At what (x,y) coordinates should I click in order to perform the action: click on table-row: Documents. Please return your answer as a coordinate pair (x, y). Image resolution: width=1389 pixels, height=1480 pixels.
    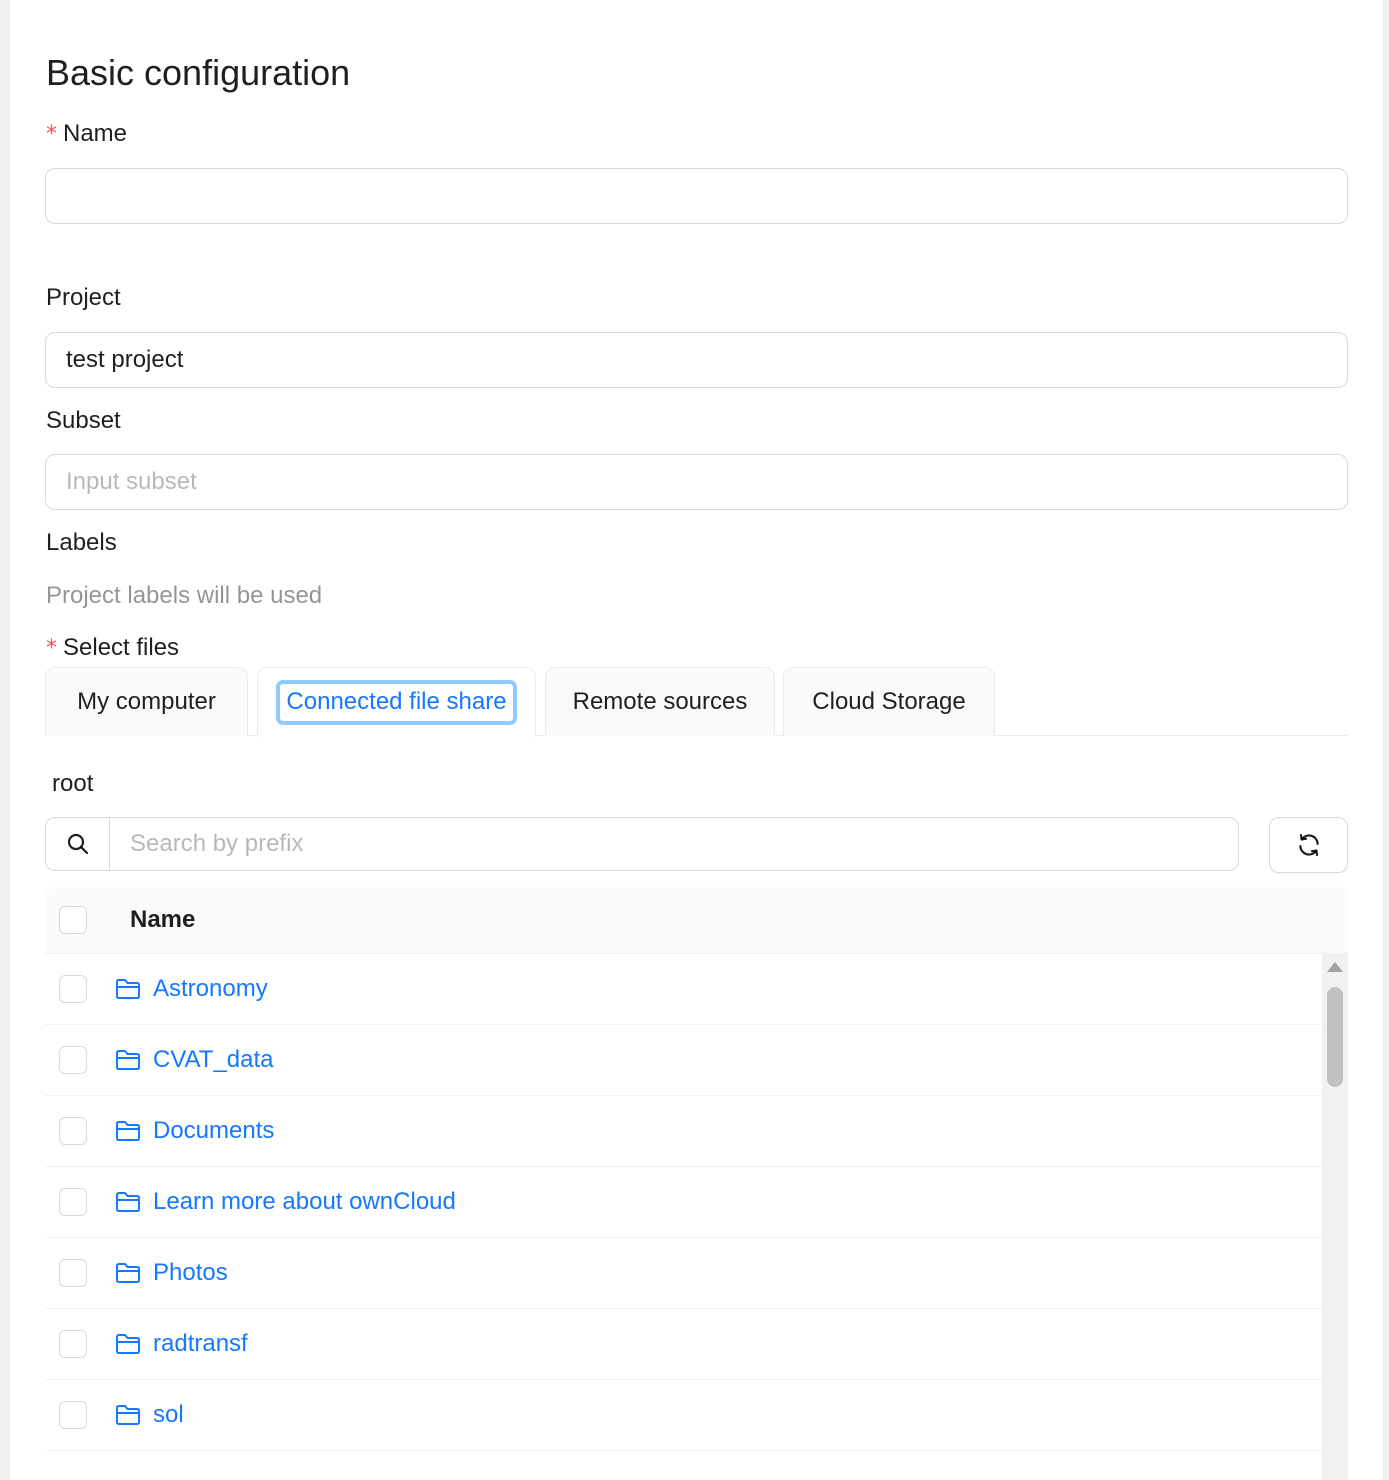
    Looking at the image, I should click on (683, 1131).